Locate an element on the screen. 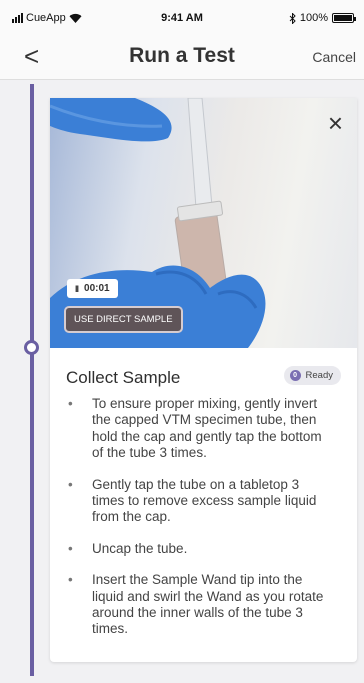 This screenshot has height=683, width=364. elapsed-time: 00:01 is located at coordinates (97, 288).